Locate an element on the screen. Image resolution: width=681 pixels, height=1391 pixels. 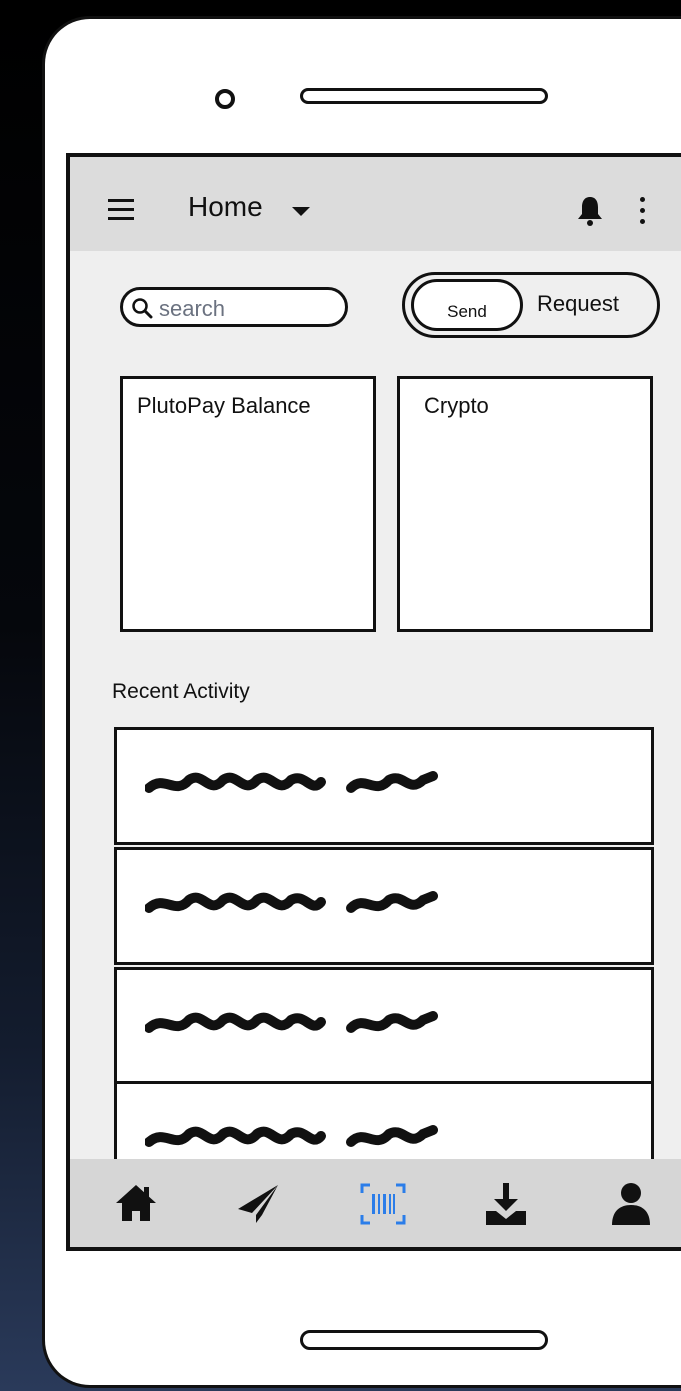
app-bar: Home is located at coordinates (375, 204).